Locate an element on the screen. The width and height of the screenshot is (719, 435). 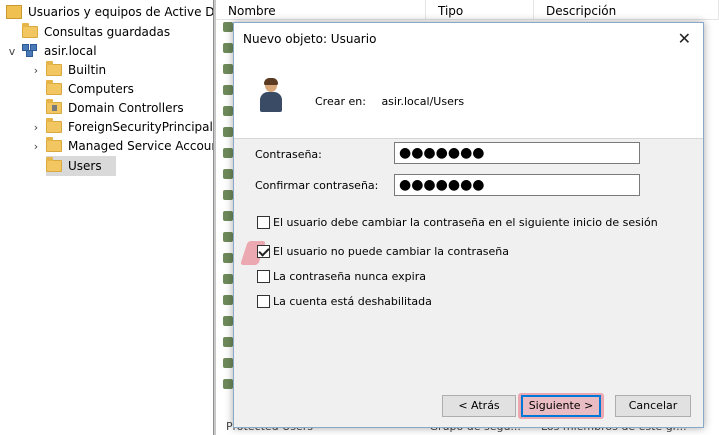
back-button-label: < Atrás is located at coordinates (479, 405).